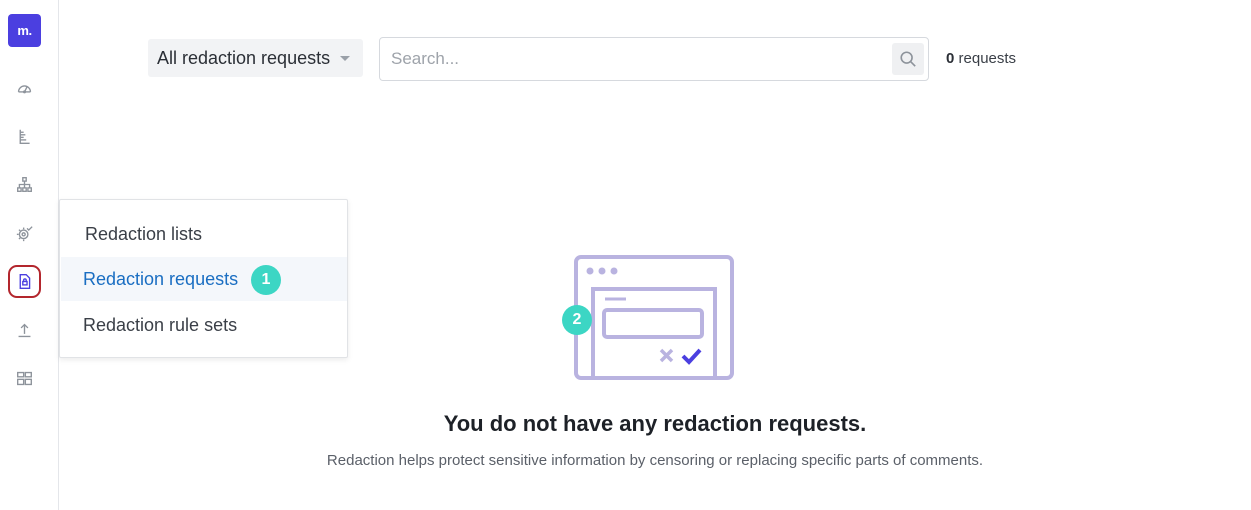 Image resolution: width=1251 pixels, height=510 pixels. I want to click on menu-item-label: Redaction lists, so click(144, 233).